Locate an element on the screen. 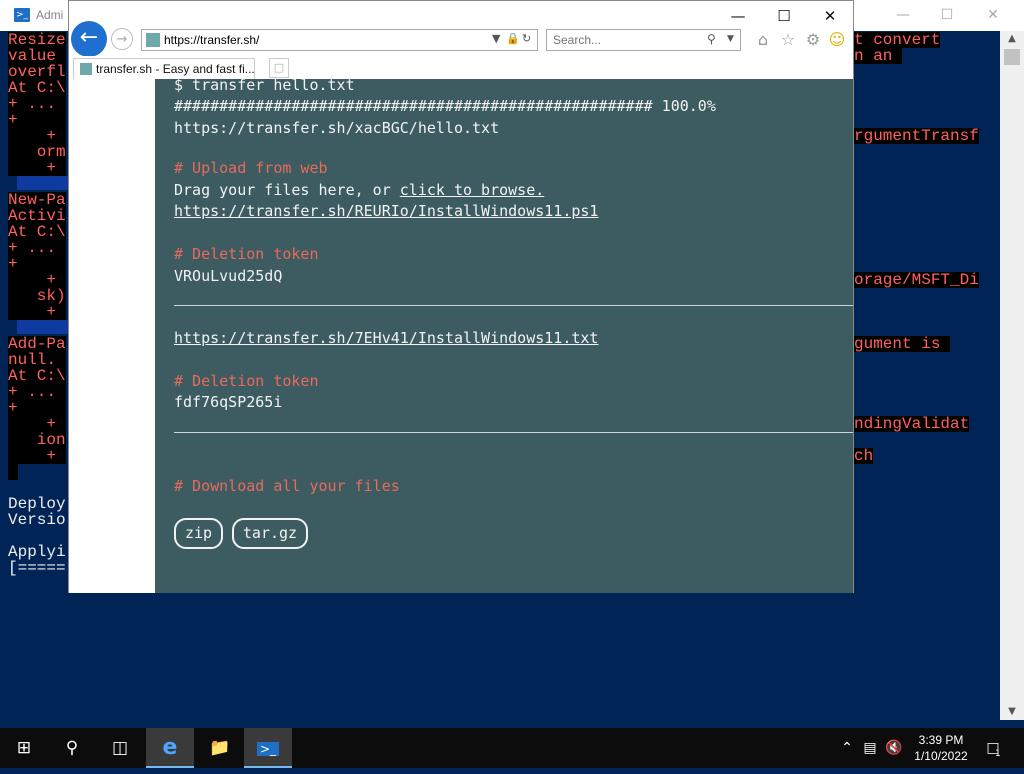  console-line: Versio is located at coordinates (37, 520).